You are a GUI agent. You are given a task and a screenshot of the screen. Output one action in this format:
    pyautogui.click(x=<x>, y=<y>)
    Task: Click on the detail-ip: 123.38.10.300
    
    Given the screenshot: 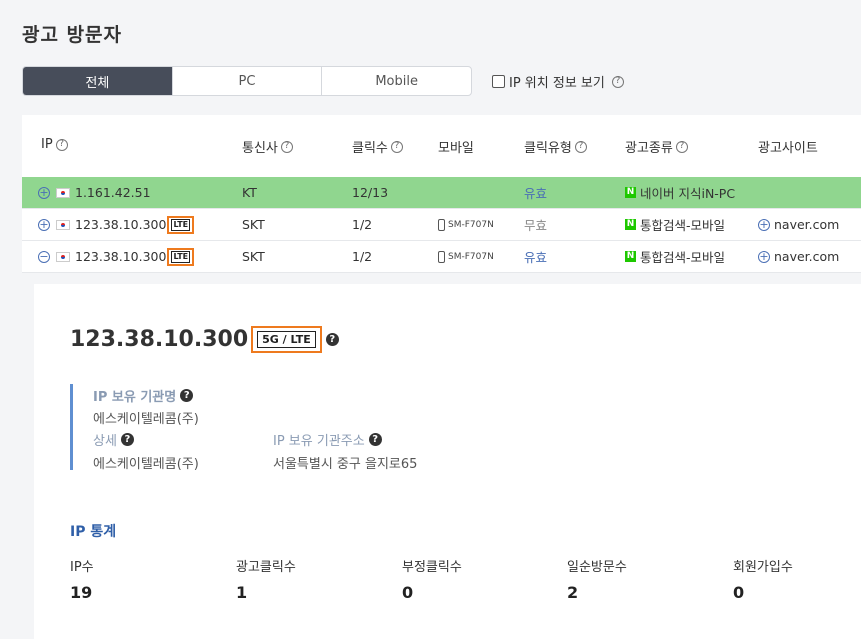 What is the action you would take?
    pyautogui.click(x=159, y=339)
    